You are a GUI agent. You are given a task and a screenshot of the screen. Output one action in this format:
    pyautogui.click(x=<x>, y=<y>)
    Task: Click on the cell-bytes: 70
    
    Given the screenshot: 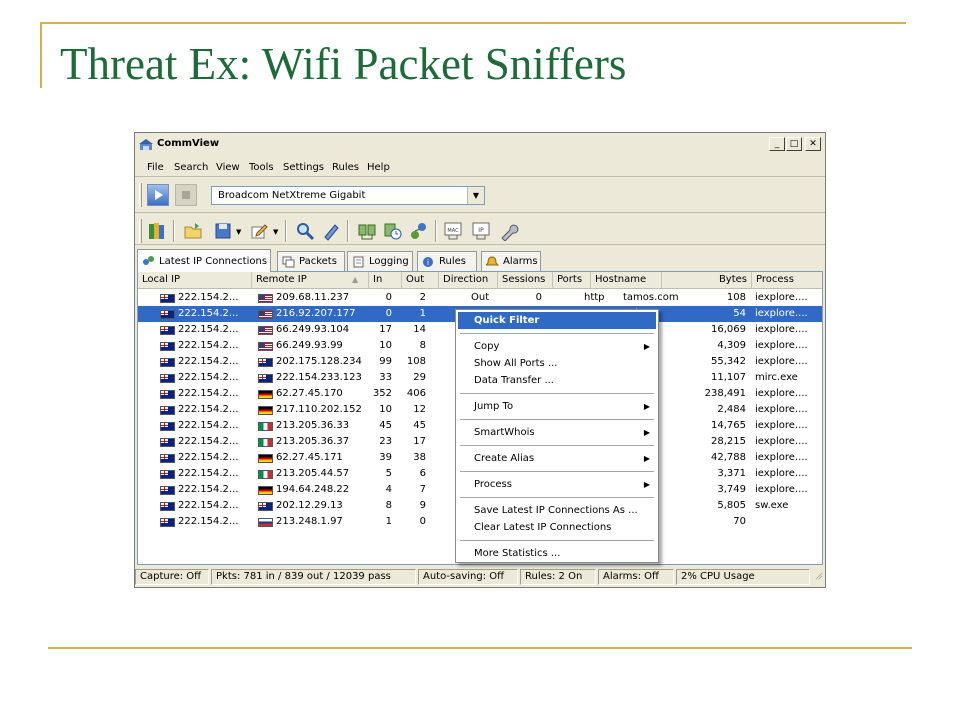 What is the action you would take?
    pyautogui.click(x=739, y=521)
    